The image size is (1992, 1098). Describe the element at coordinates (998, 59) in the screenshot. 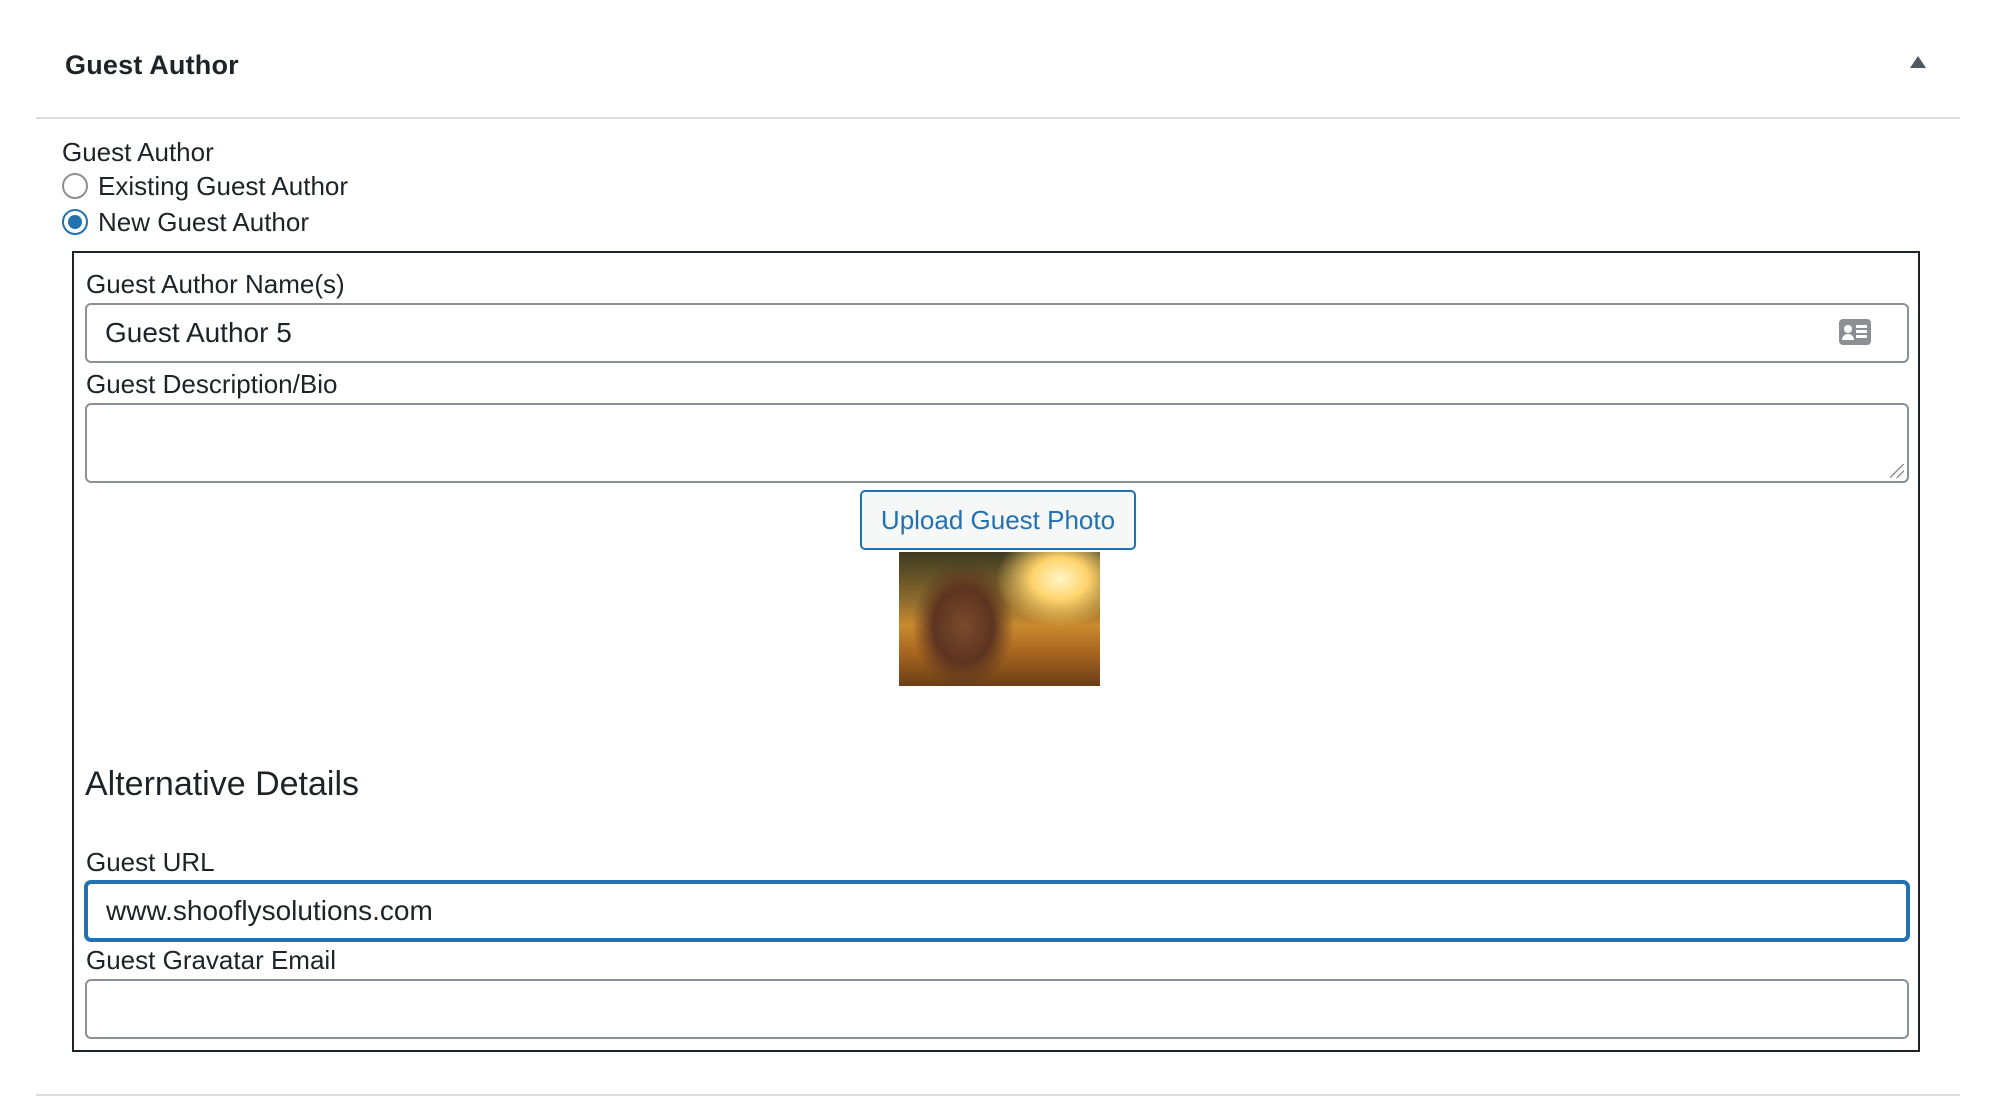

I see `metabox-header: Guest Author` at that location.